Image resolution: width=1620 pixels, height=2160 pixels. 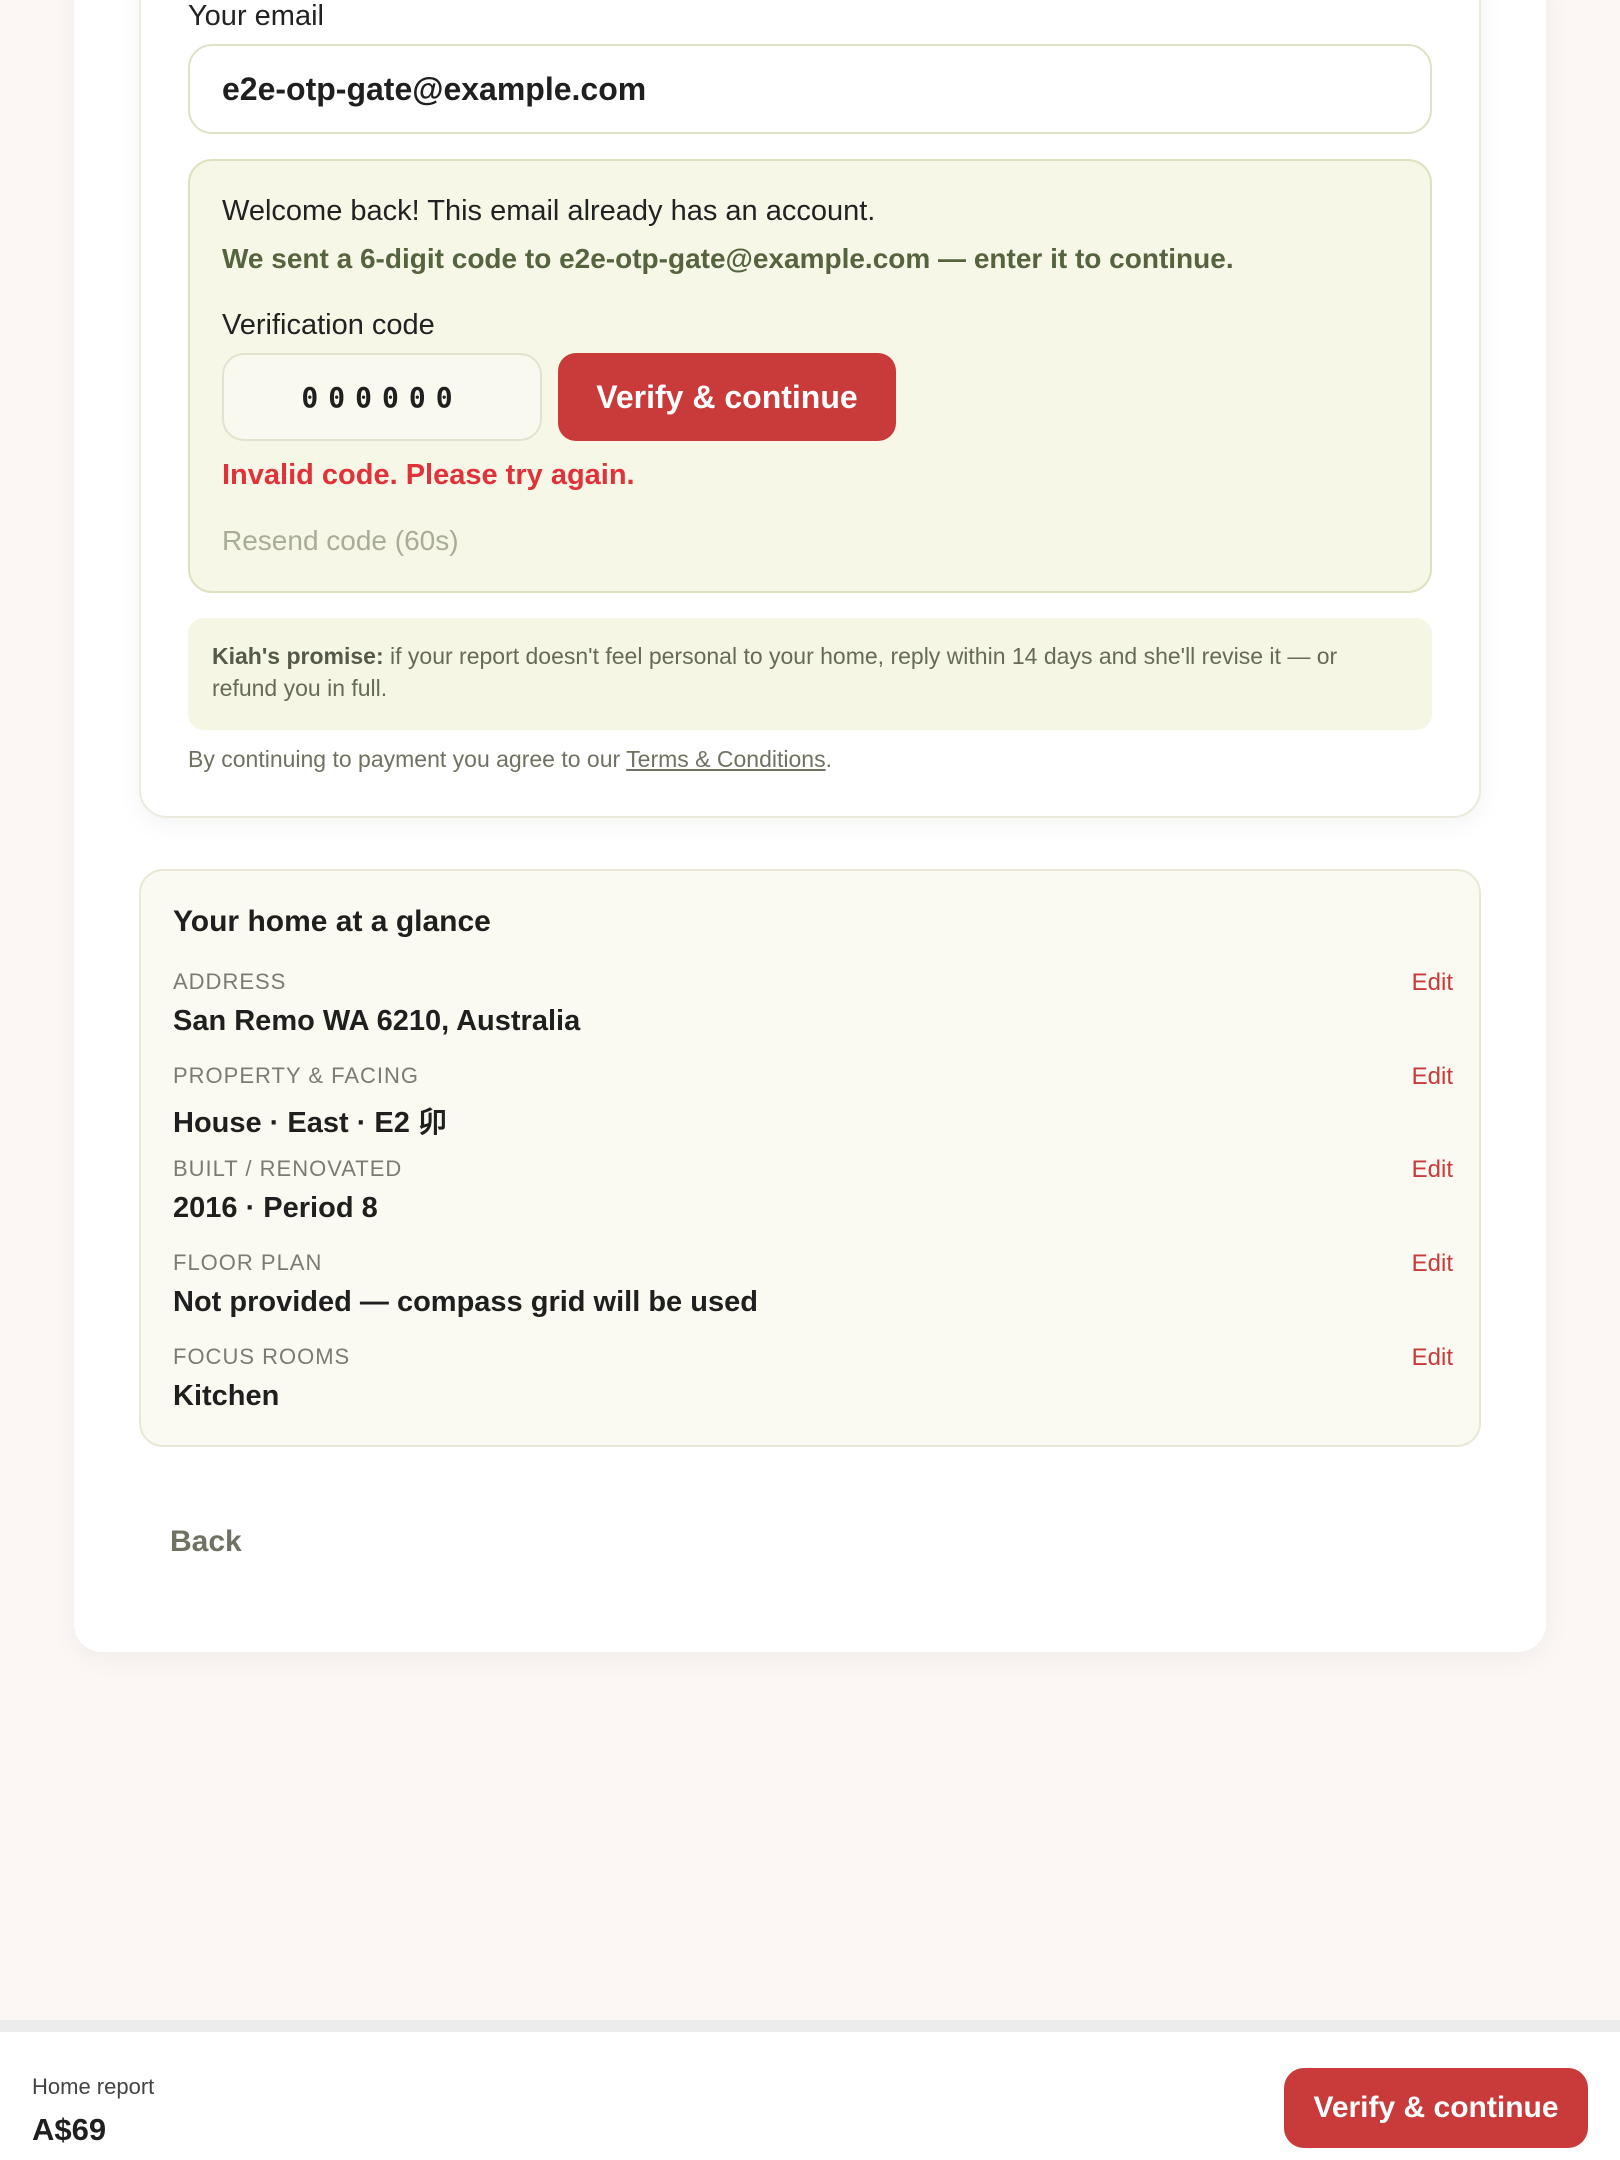 What do you see at coordinates (93, 2086) in the screenshot?
I see `product-label: Home report` at bounding box center [93, 2086].